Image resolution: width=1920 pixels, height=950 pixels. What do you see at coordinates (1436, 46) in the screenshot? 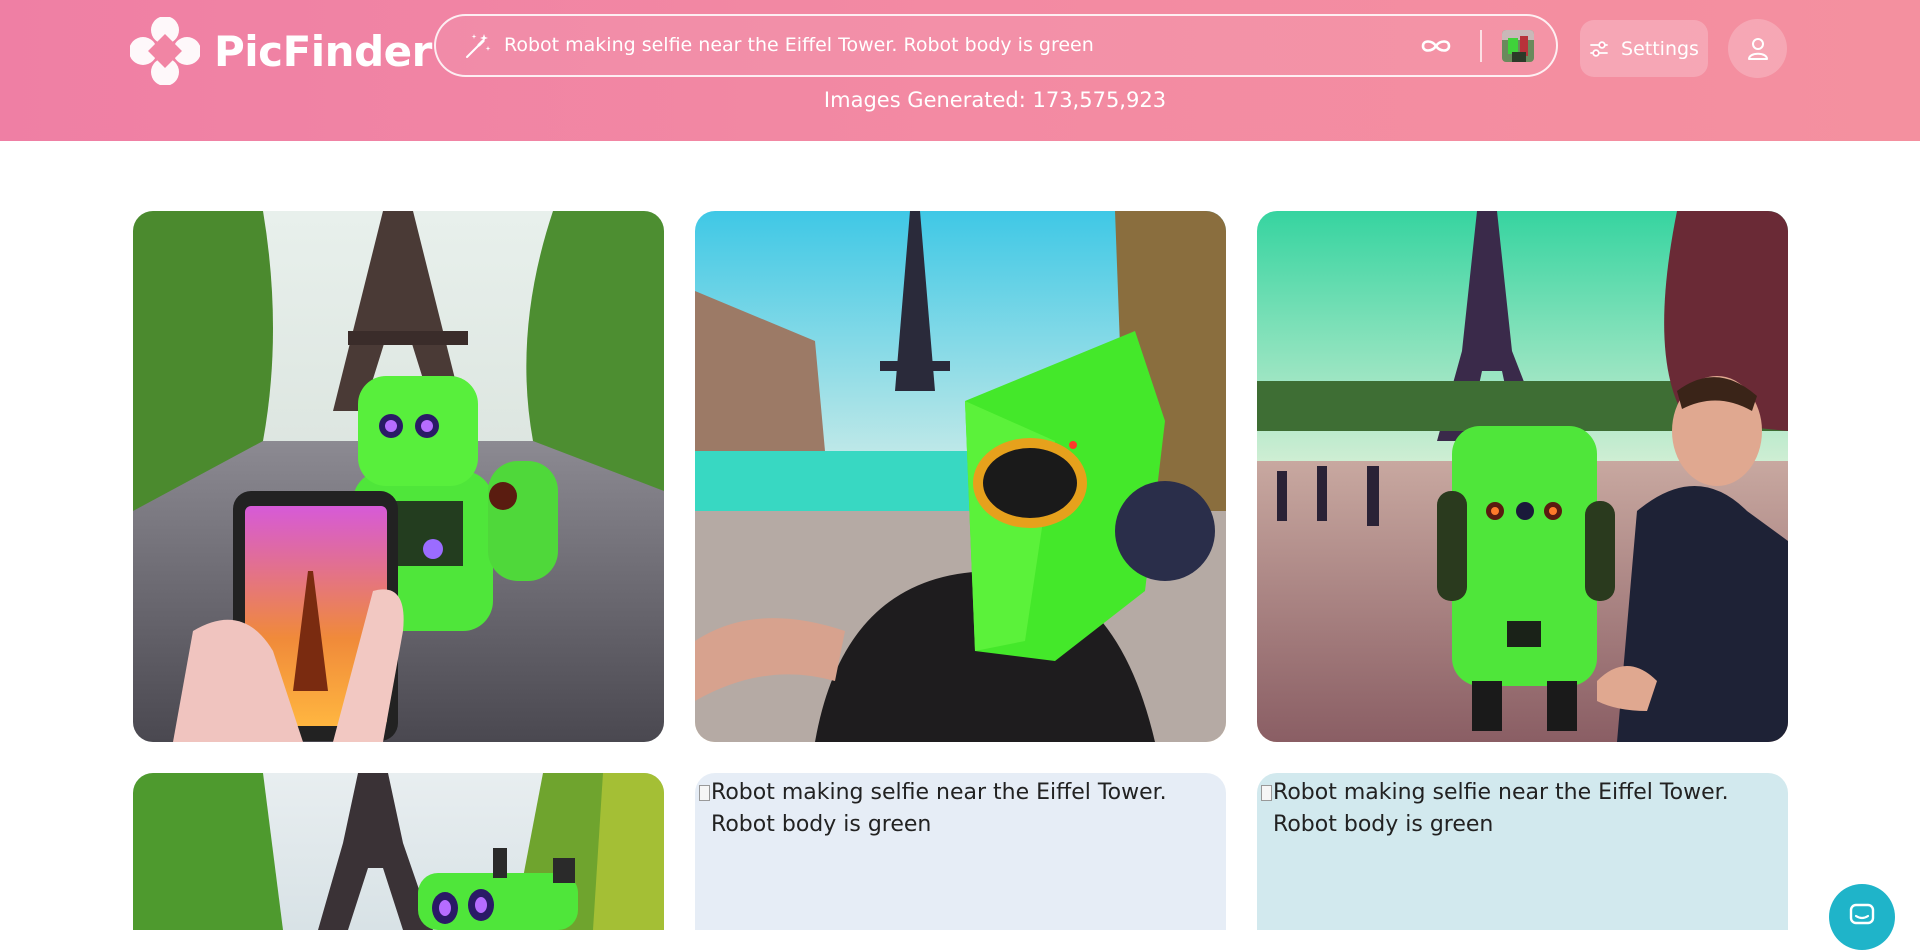
I see `infinity-icon` at bounding box center [1436, 46].